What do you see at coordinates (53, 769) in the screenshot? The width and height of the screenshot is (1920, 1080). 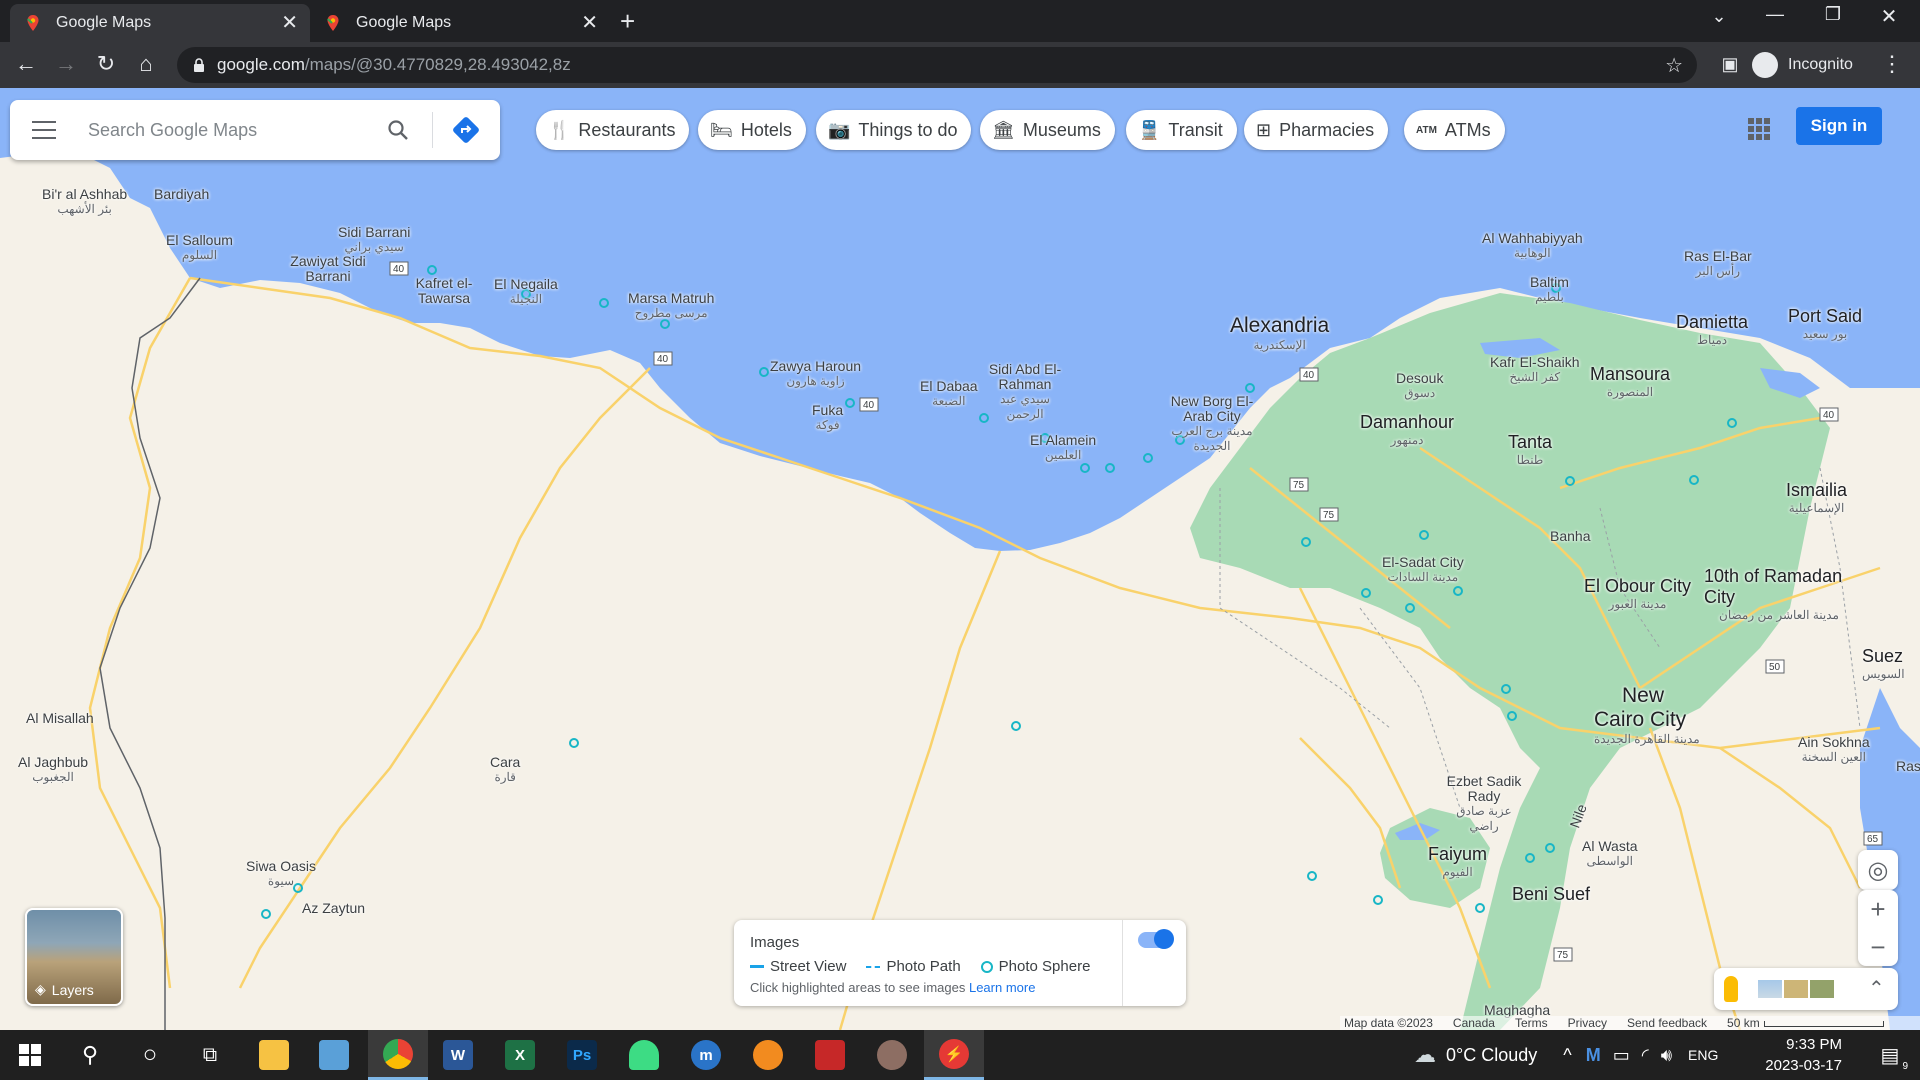 I see `place-al-jaghbub: Al Jaghbub الجغبوب` at bounding box center [53, 769].